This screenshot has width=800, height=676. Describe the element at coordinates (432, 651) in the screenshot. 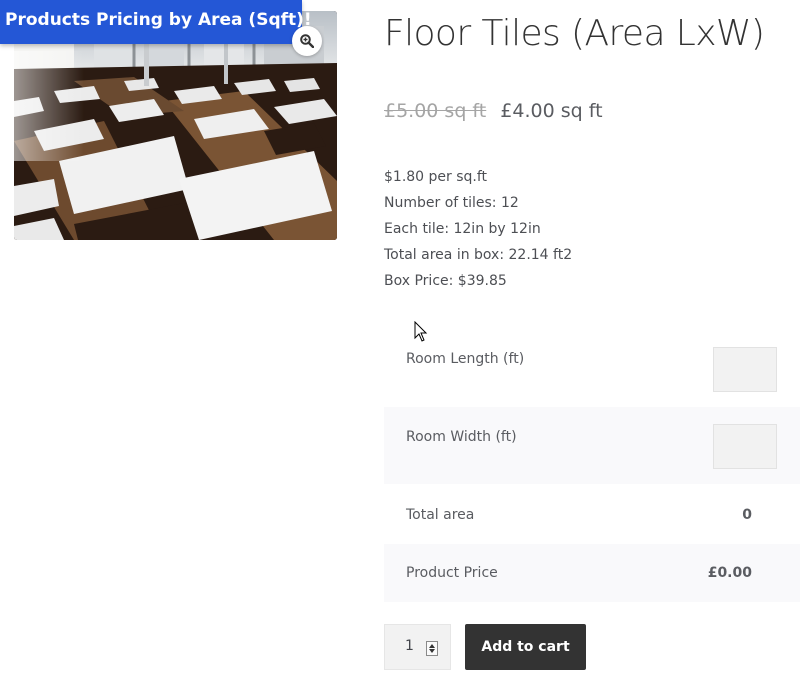

I see `stepper-down-icon` at that location.